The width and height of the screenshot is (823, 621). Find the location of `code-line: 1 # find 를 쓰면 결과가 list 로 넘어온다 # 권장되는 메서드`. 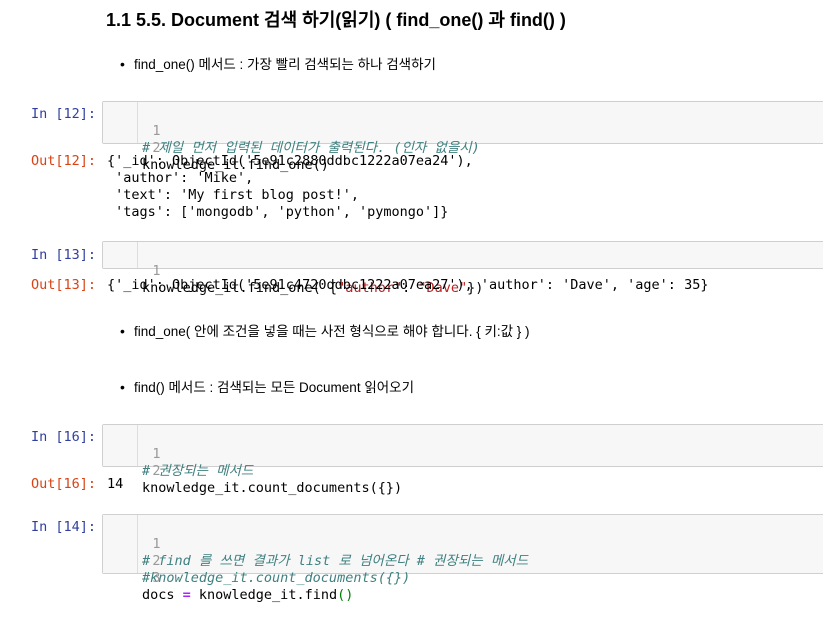

code-line: 1 # find 를 쓰면 결과가 list 로 넘어온다 # 권장되는 메서드 is located at coordinates (315, 544).